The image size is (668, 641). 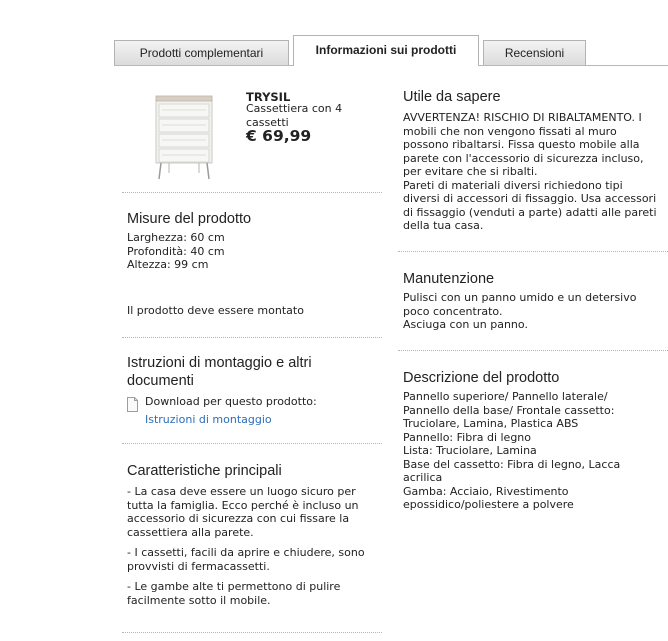 I want to click on assembly-instructions-link: Istruzioni di montaggio, so click(x=260, y=420).